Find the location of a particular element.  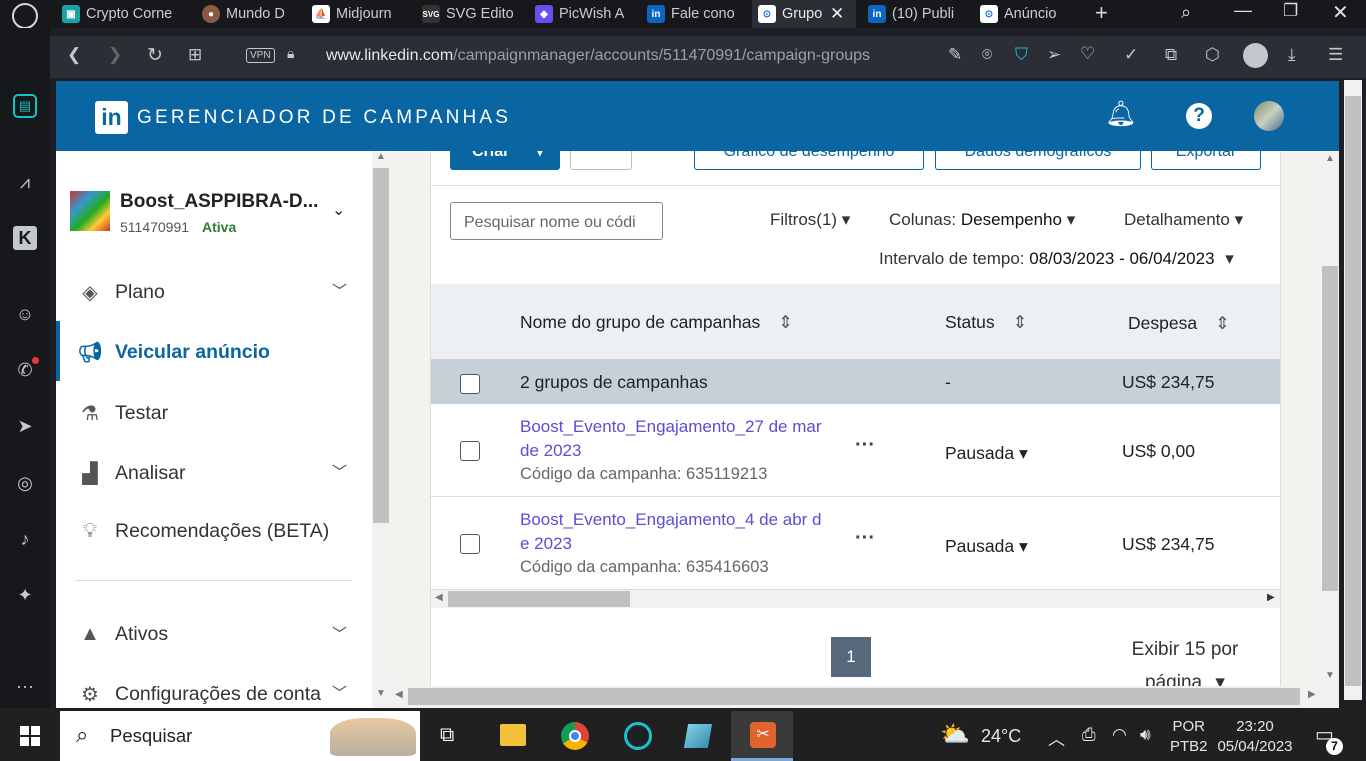

demographics-button: Dados demográficos is located at coordinates (1038, 160).